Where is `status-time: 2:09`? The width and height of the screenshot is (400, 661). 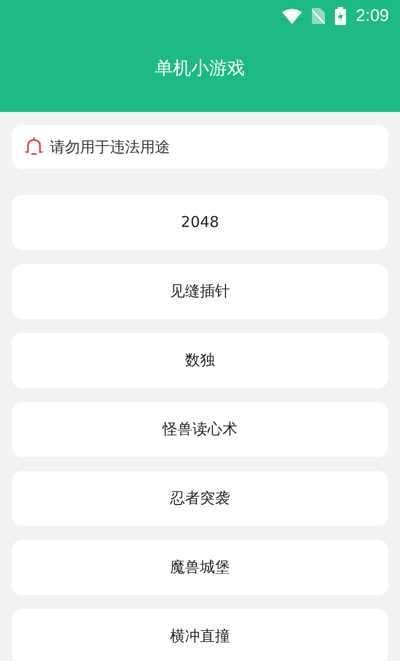 status-time: 2:09 is located at coordinates (372, 16).